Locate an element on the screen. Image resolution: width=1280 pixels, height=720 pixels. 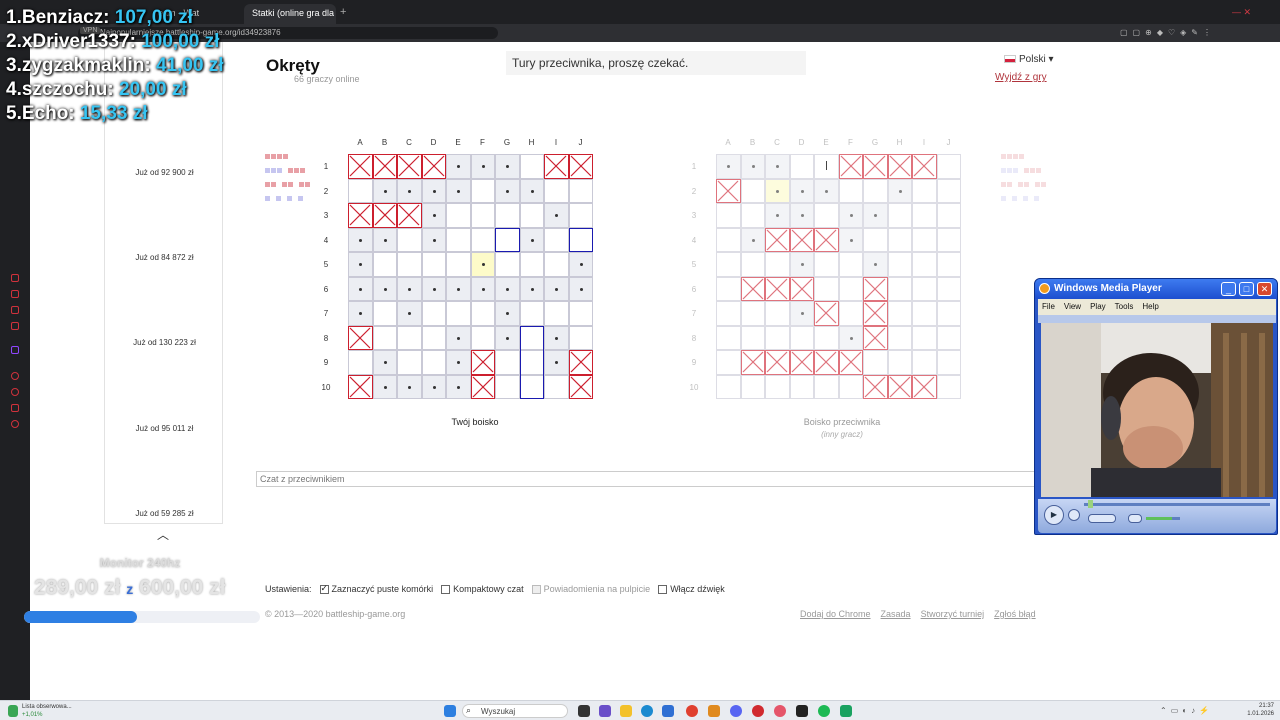
watchlist-widget: Lista obserwowa... +1,01% is located at coordinates (47, 711).